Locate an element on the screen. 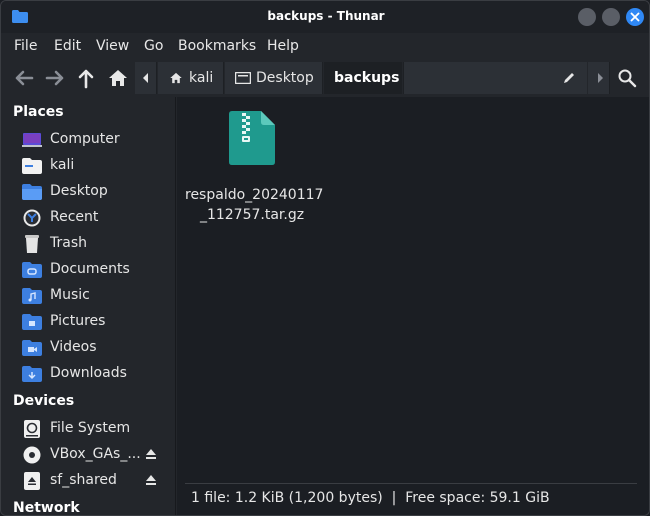  path-segment-kali: kali is located at coordinates (191, 78).